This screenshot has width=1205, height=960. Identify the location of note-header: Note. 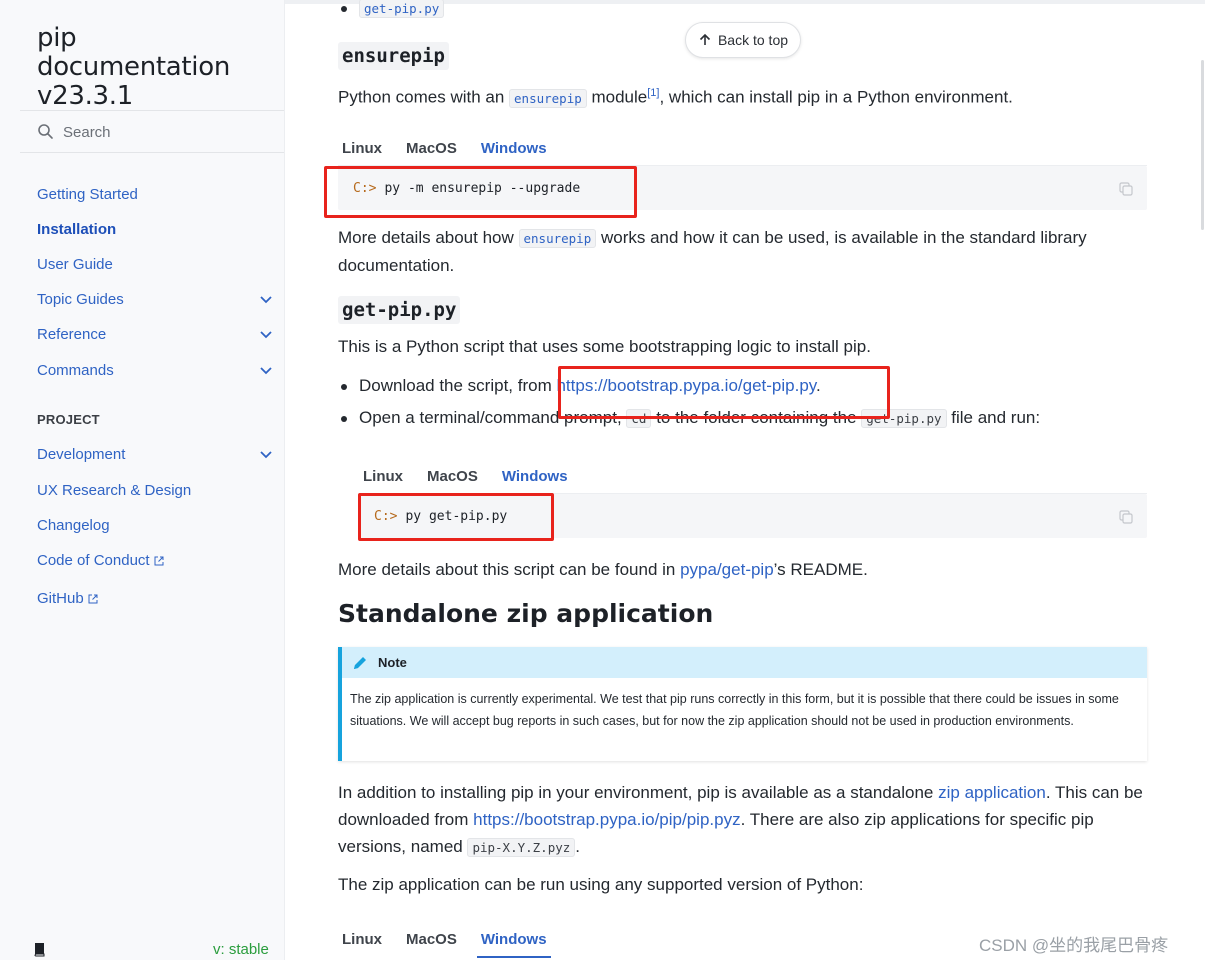
(744, 662).